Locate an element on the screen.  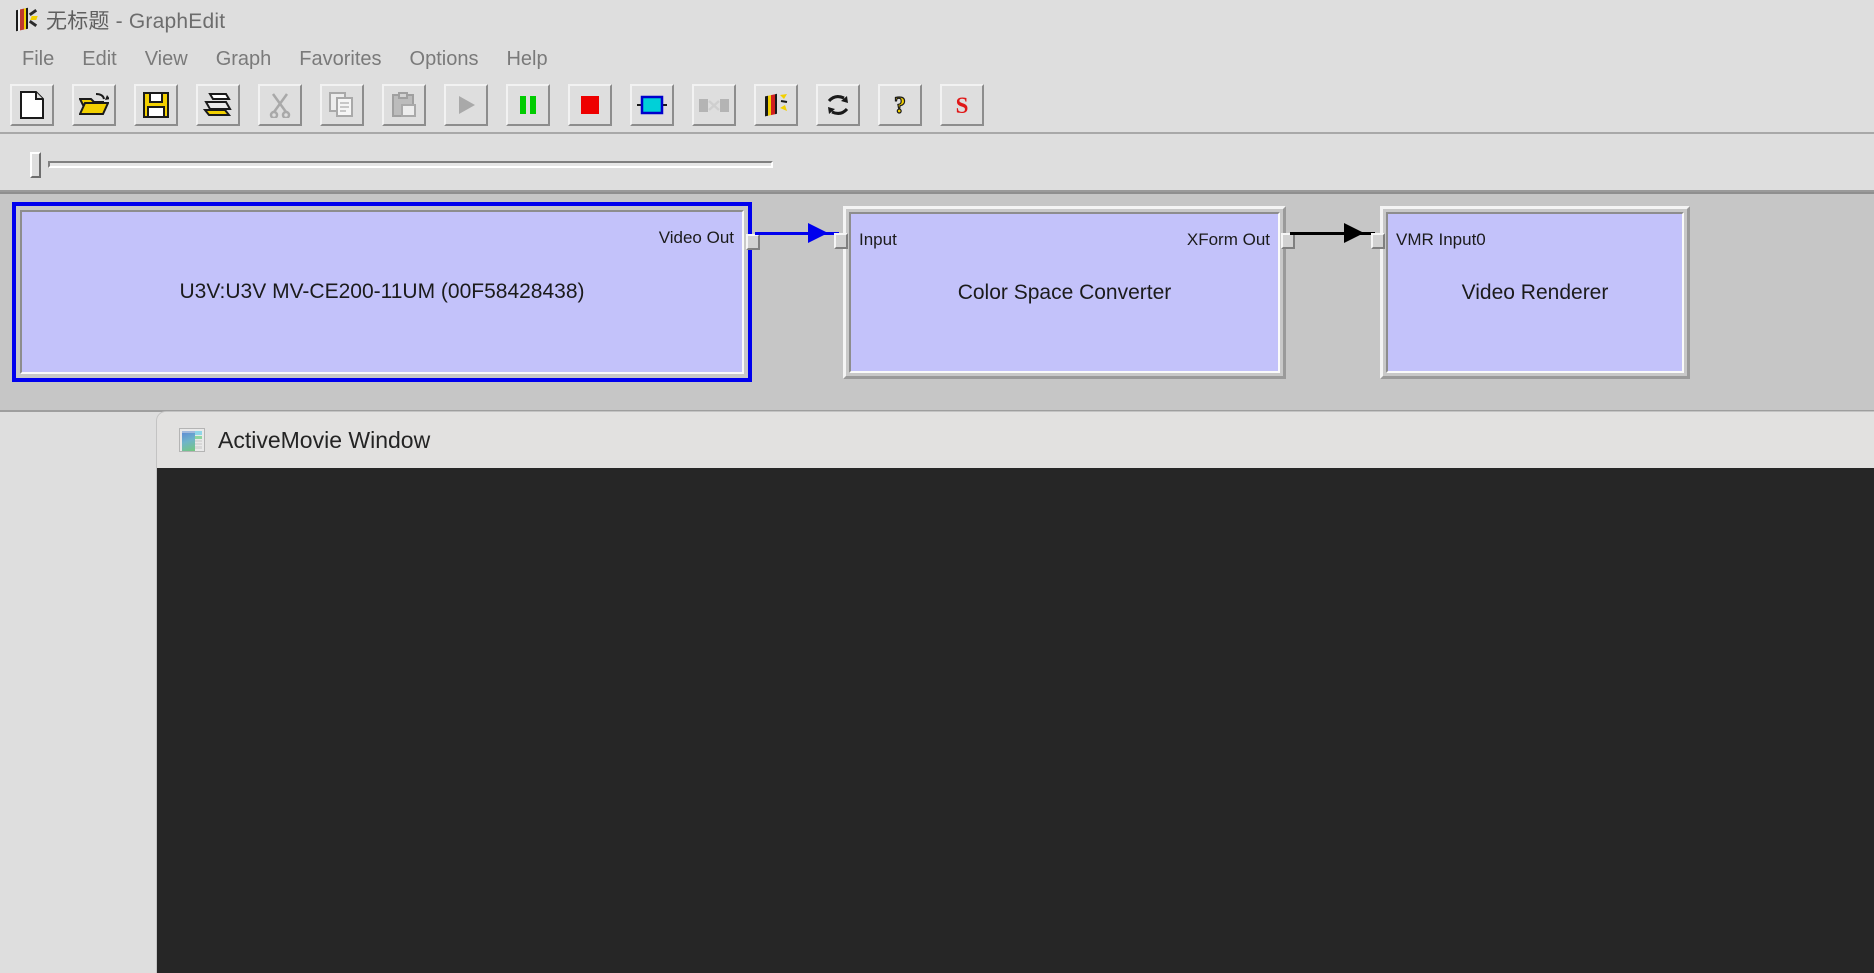
seek-trackbar-thumb is located at coordinates (35, 165).